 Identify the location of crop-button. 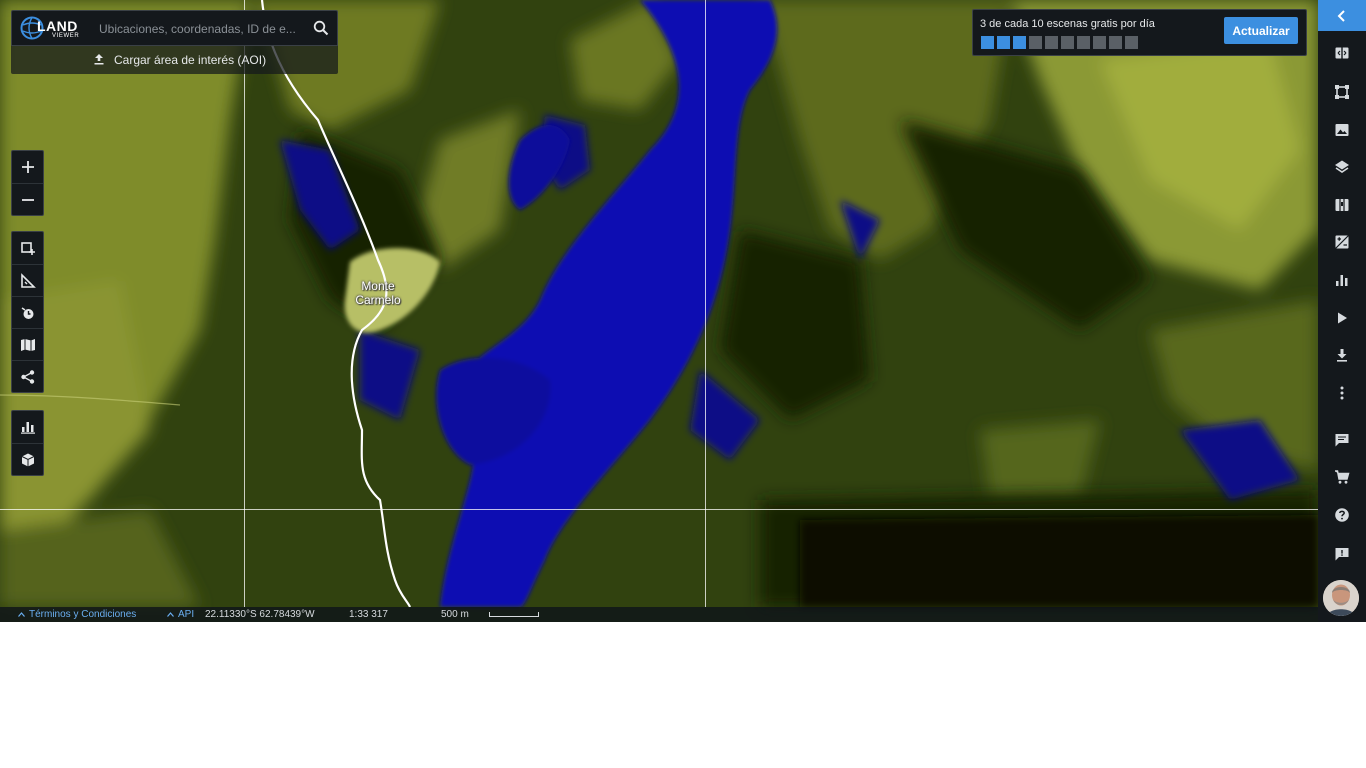
(1342, 92).